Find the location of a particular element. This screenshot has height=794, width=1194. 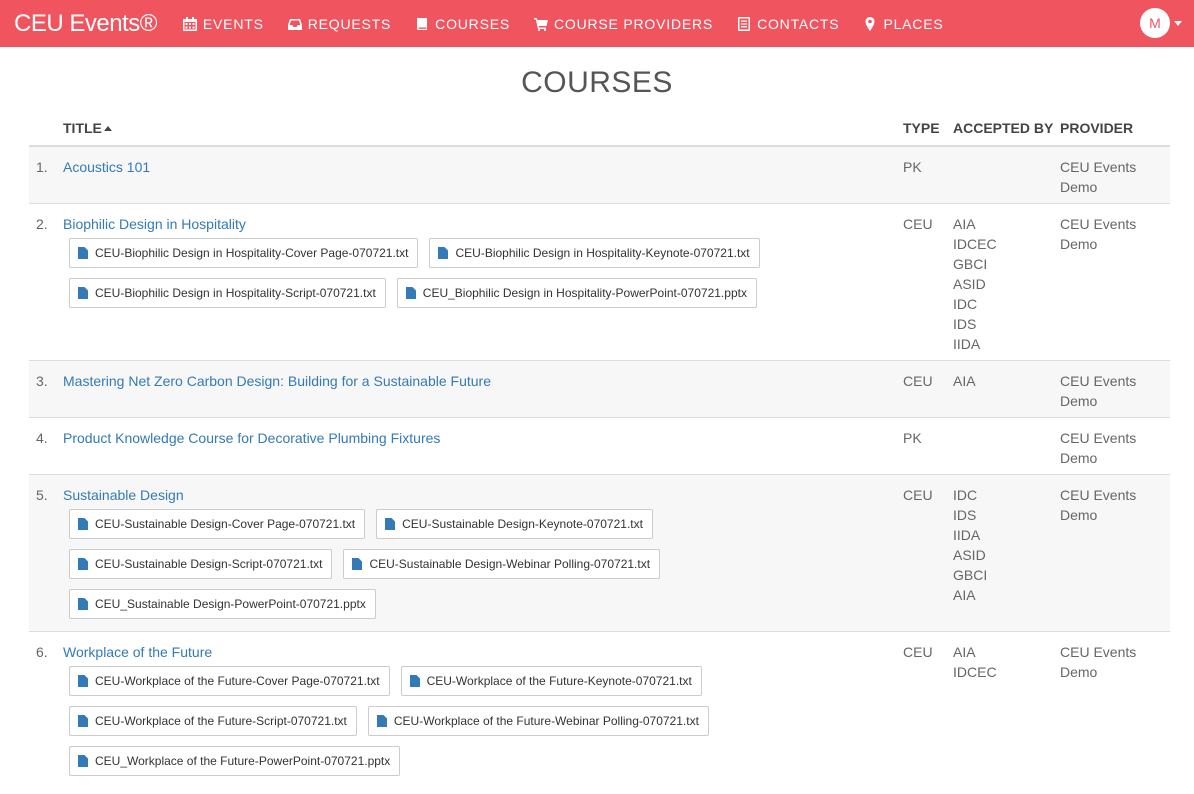

sort-asc-icon is located at coordinates (107, 128).